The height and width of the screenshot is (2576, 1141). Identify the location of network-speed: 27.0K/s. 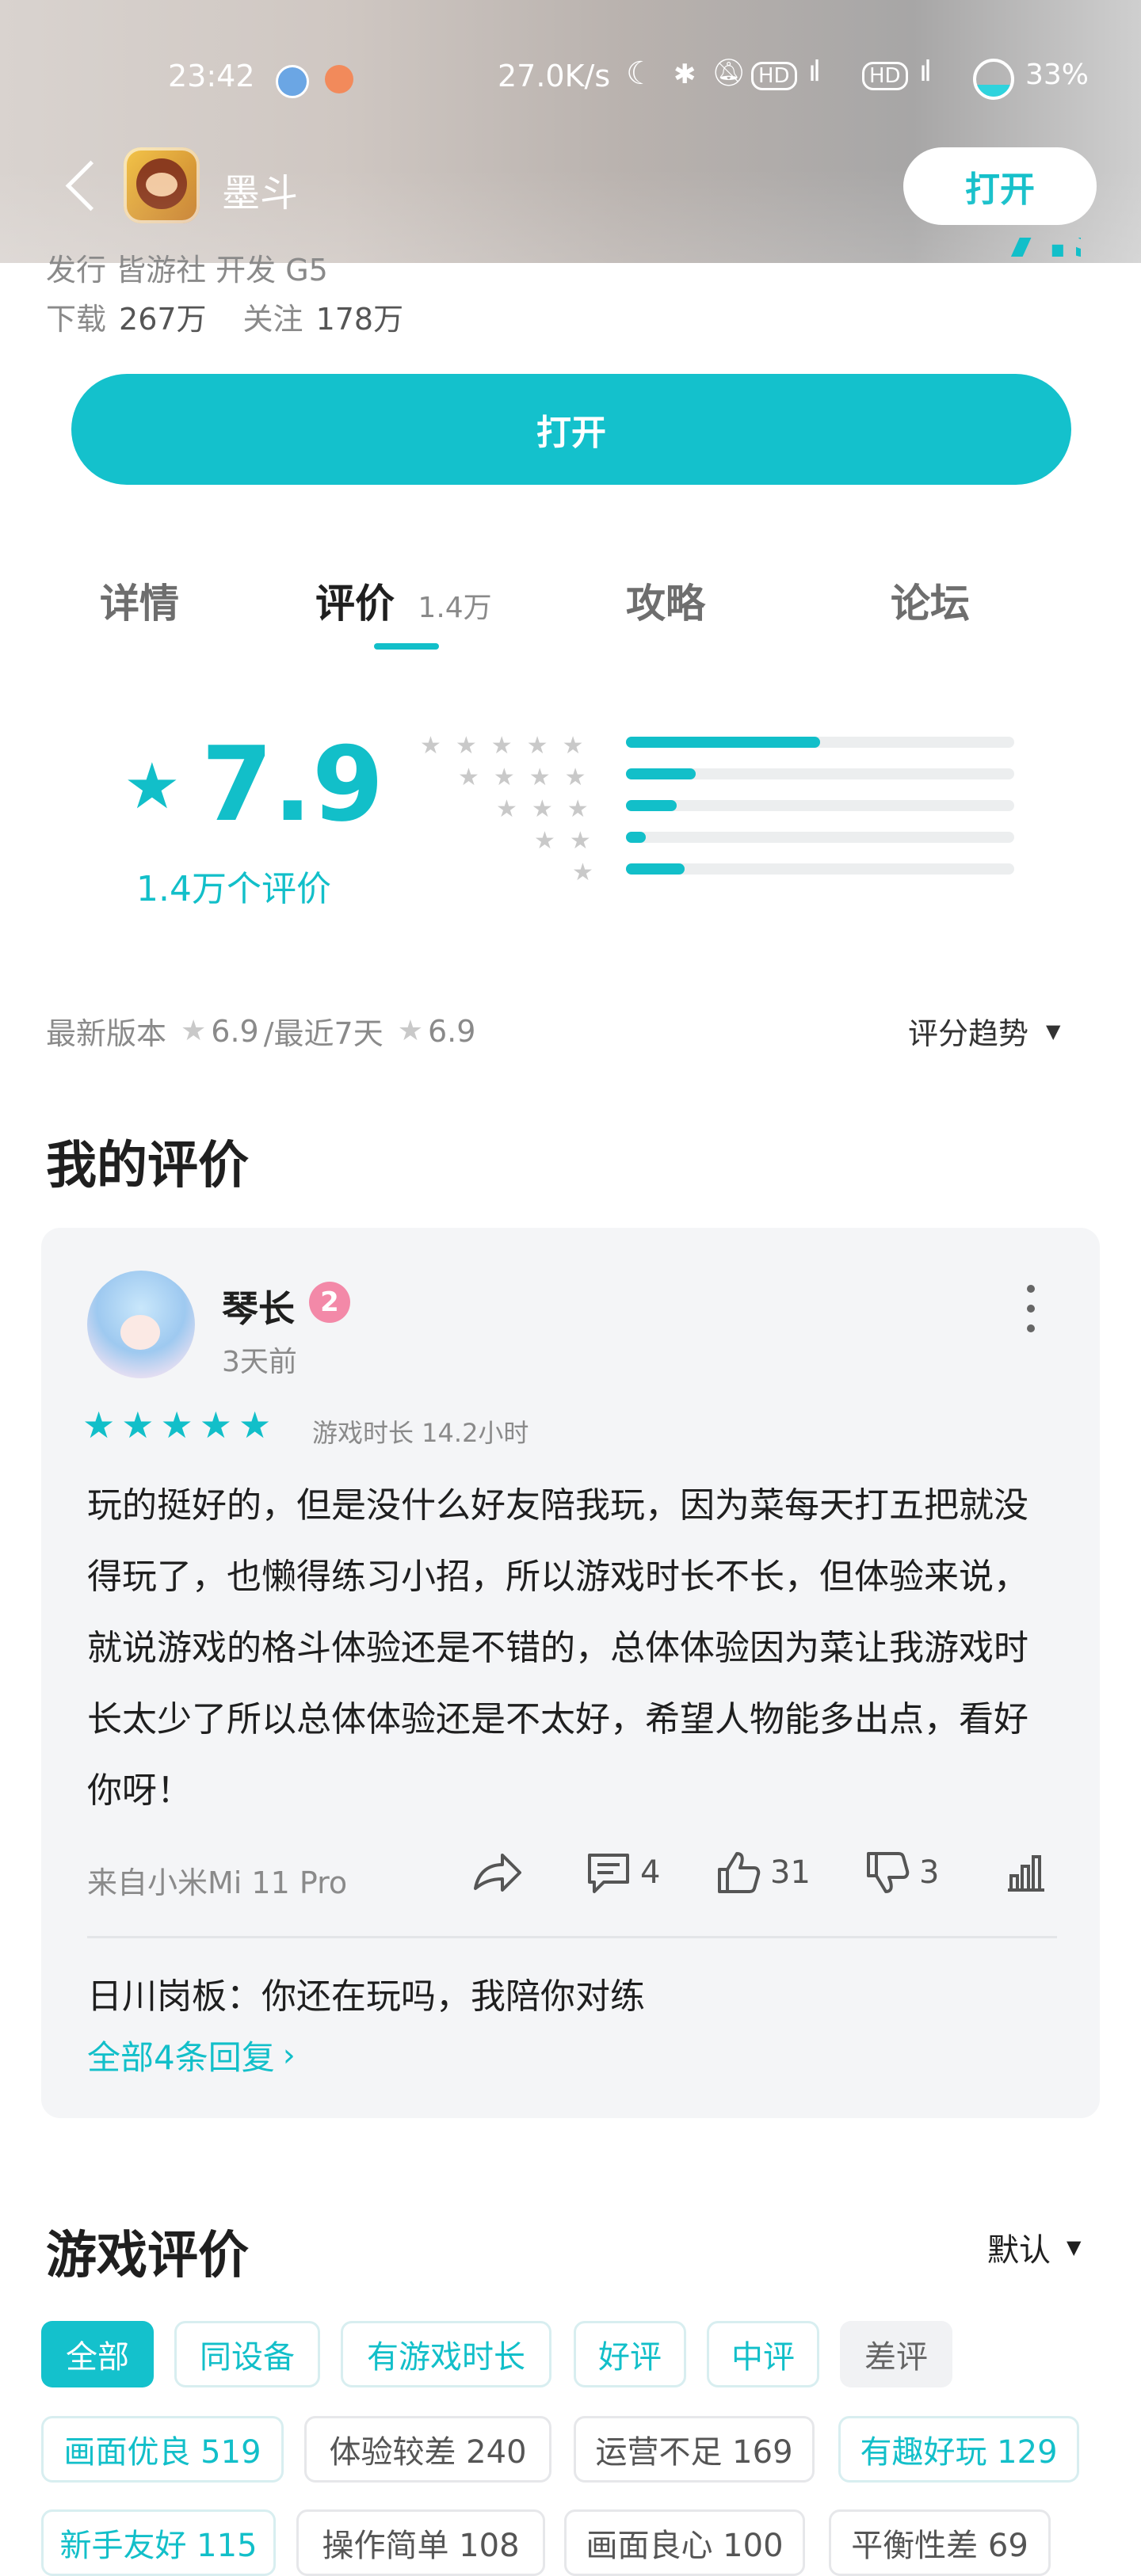
(554, 76).